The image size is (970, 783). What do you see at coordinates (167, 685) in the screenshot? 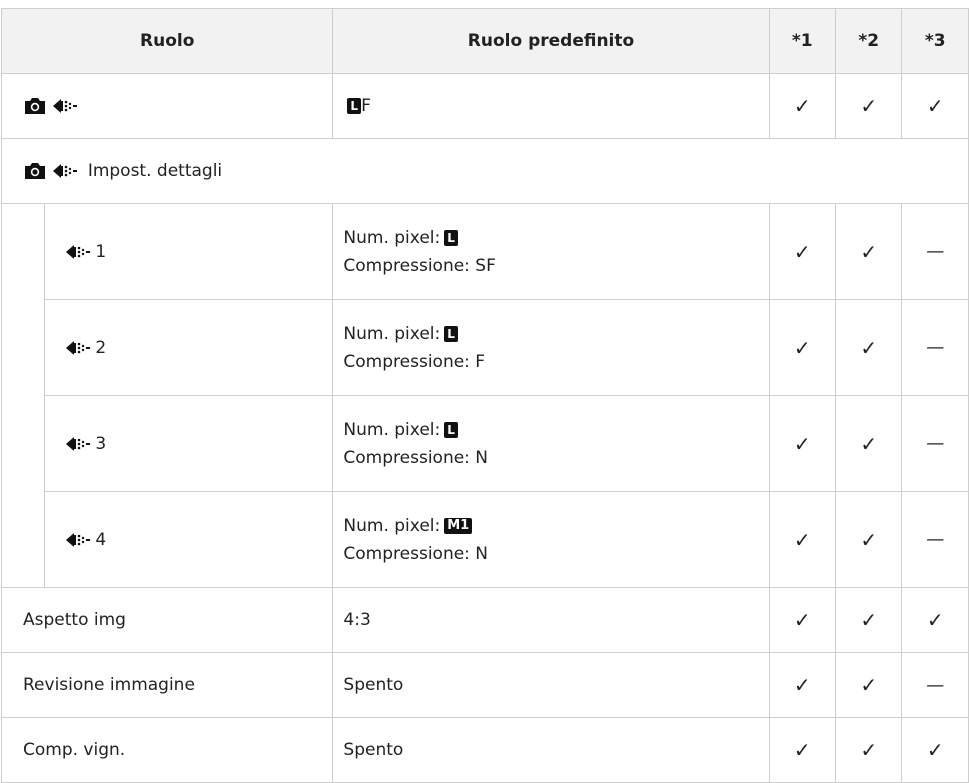
I see `role-cell: Revisione immagine` at bounding box center [167, 685].